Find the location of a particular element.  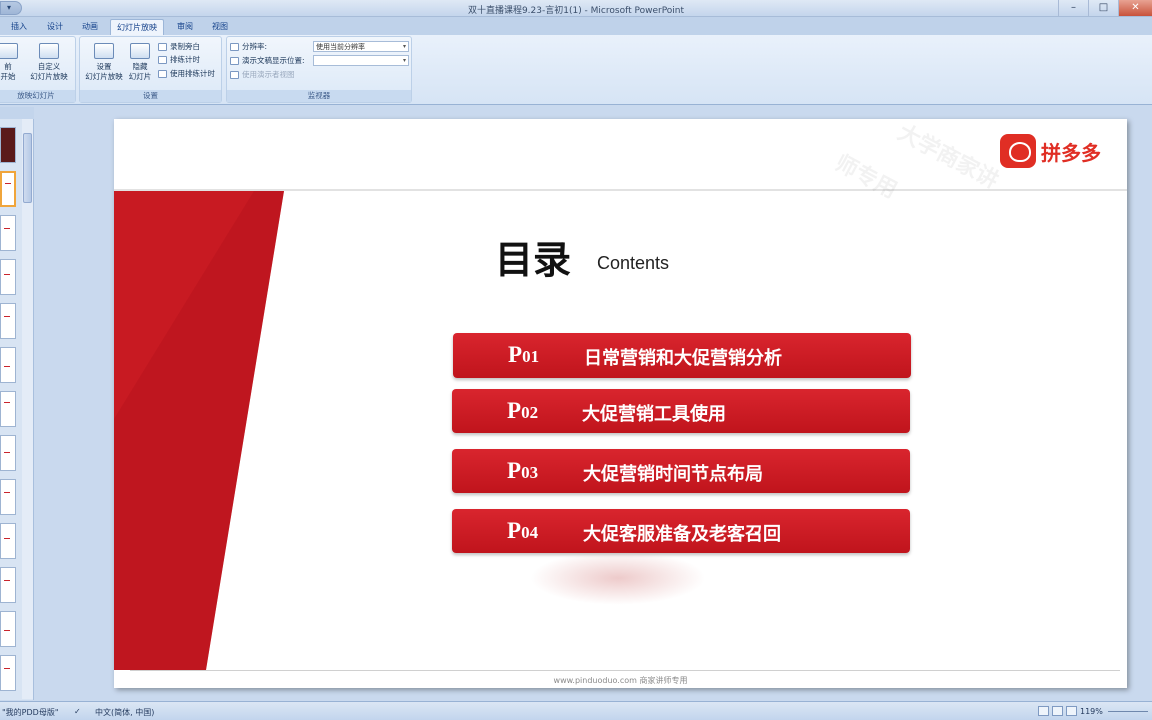

pinduoduo-logo: 拼多多 is located at coordinates (1050, 151).